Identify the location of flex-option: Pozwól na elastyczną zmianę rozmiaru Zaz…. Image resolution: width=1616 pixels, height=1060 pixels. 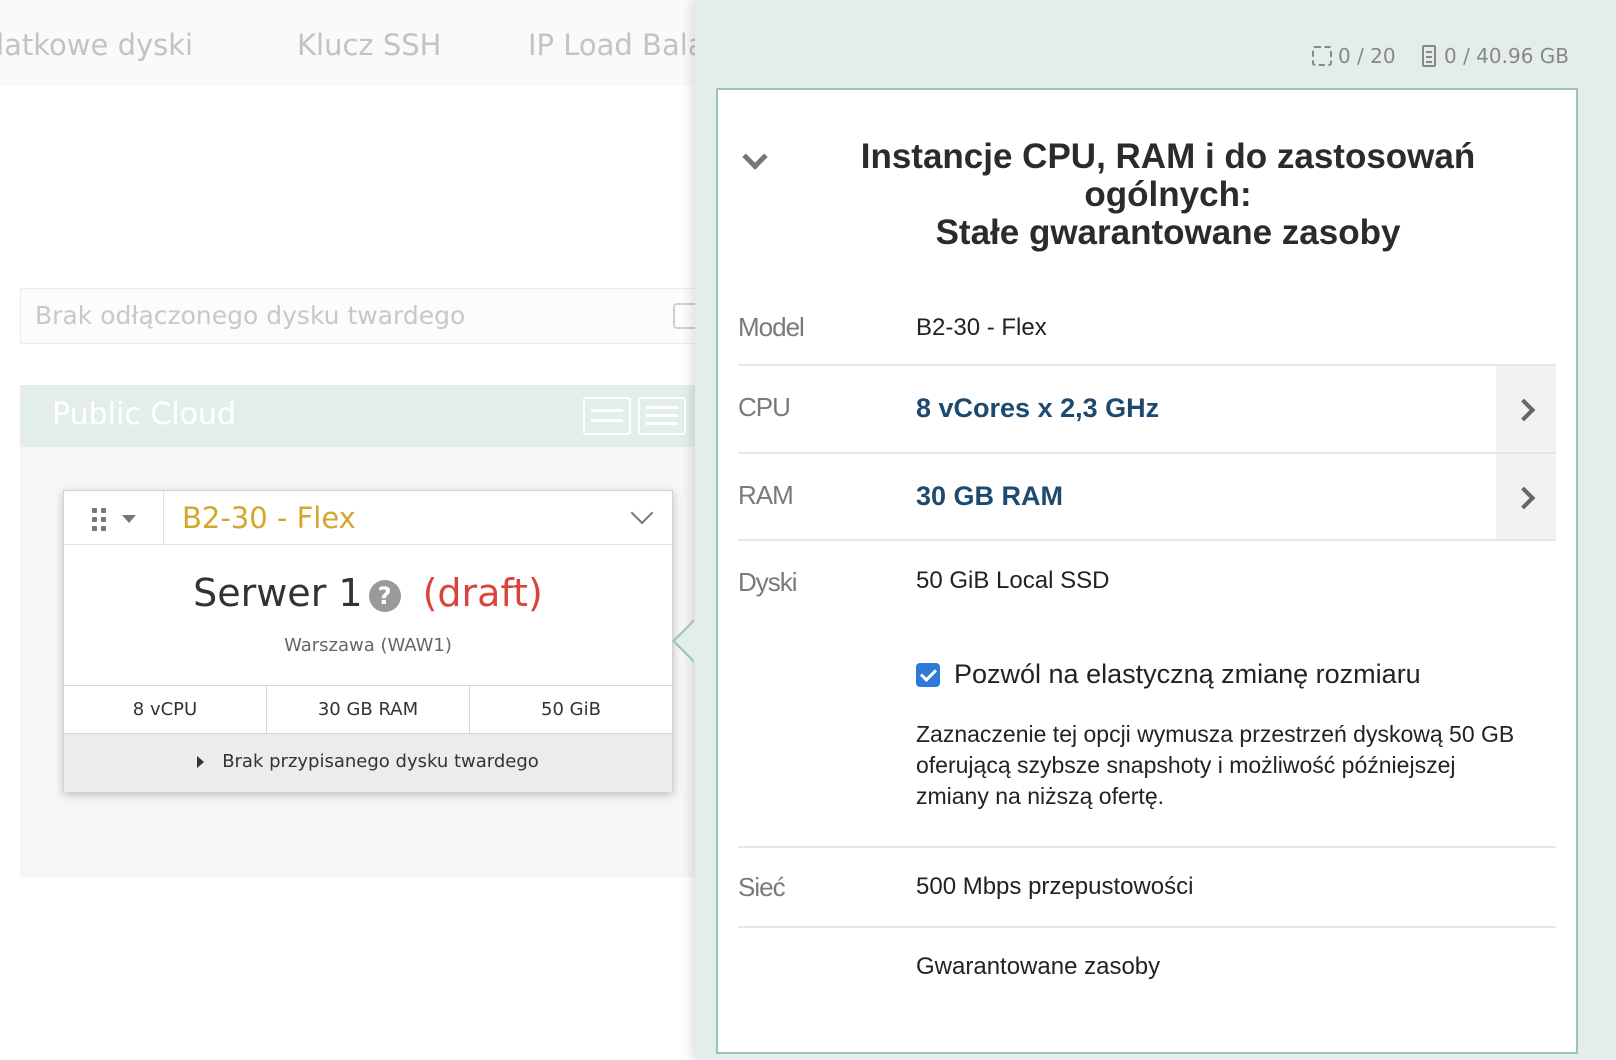
(1147, 753).